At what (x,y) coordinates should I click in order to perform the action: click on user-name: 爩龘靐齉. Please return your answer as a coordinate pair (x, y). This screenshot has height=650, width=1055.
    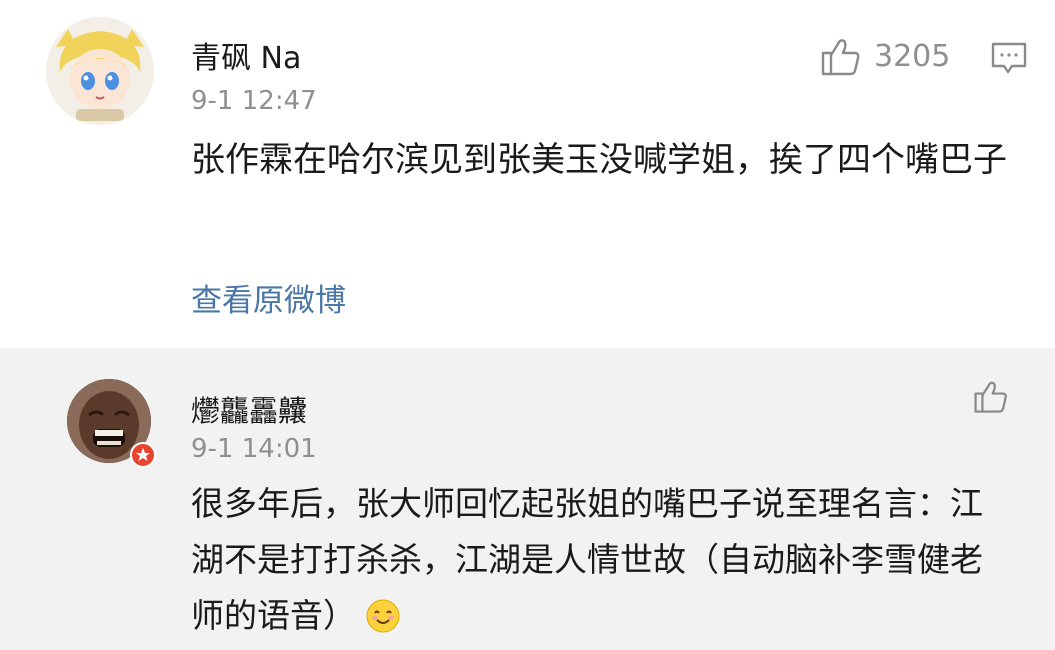
    Looking at the image, I should click on (249, 409).